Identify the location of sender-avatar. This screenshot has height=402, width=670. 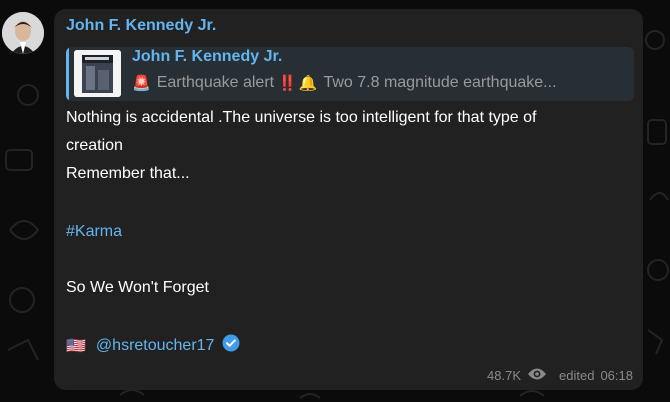
(23, 33).